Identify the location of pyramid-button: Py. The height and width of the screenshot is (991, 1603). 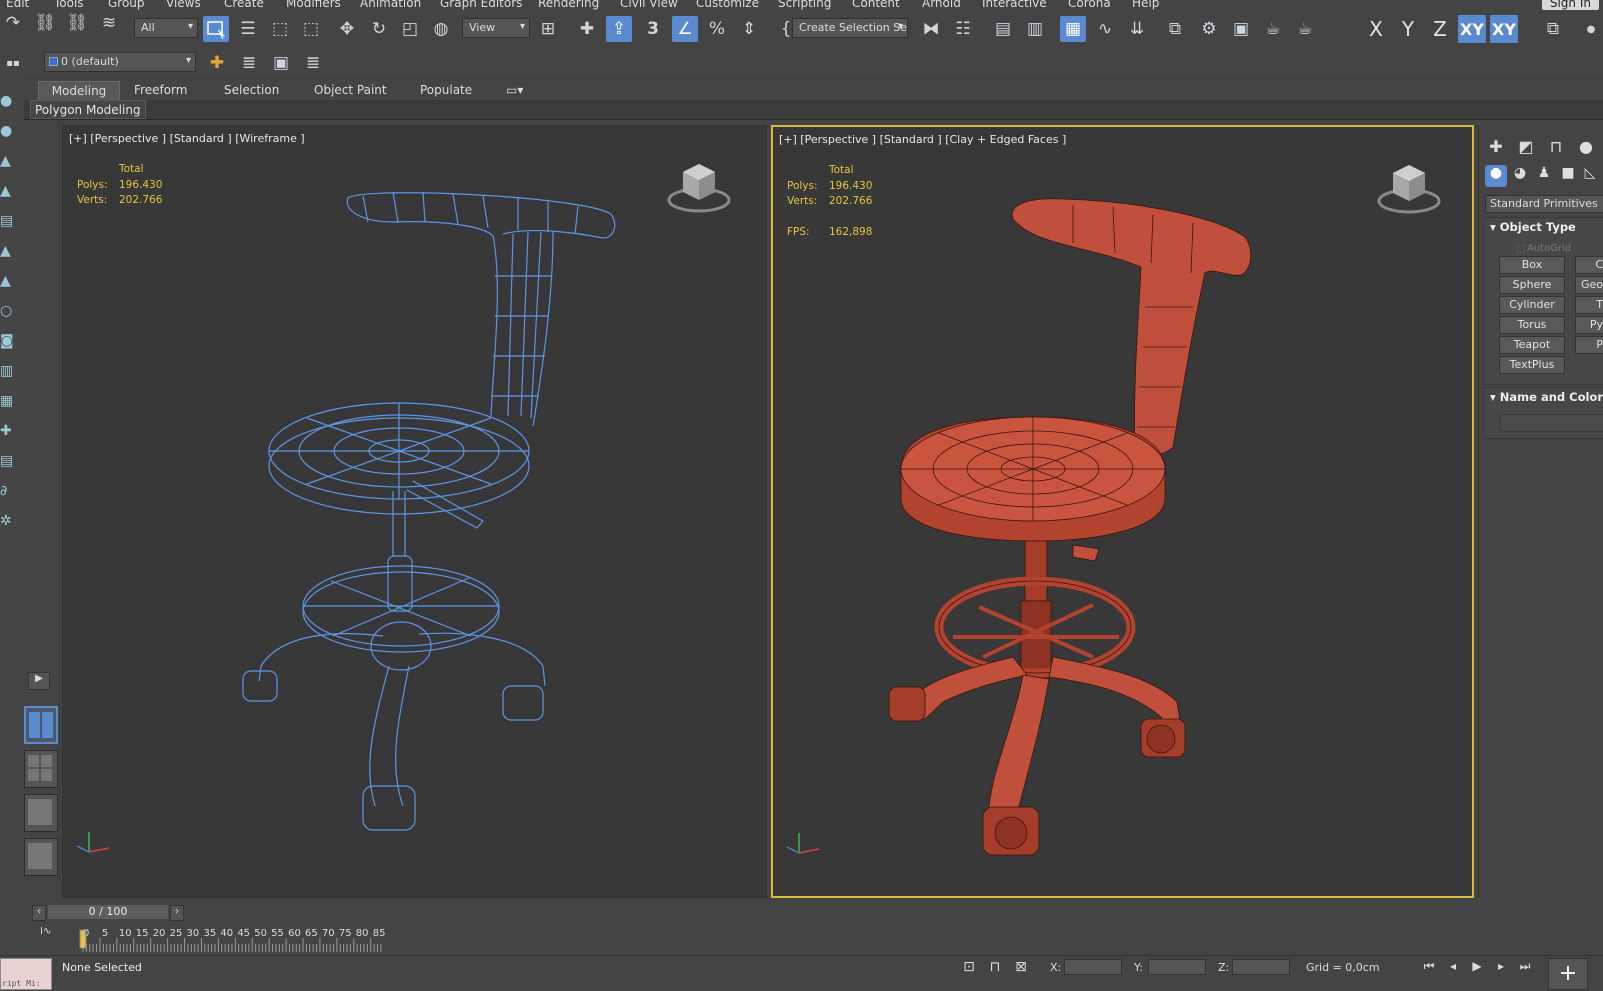
(1589, 325).